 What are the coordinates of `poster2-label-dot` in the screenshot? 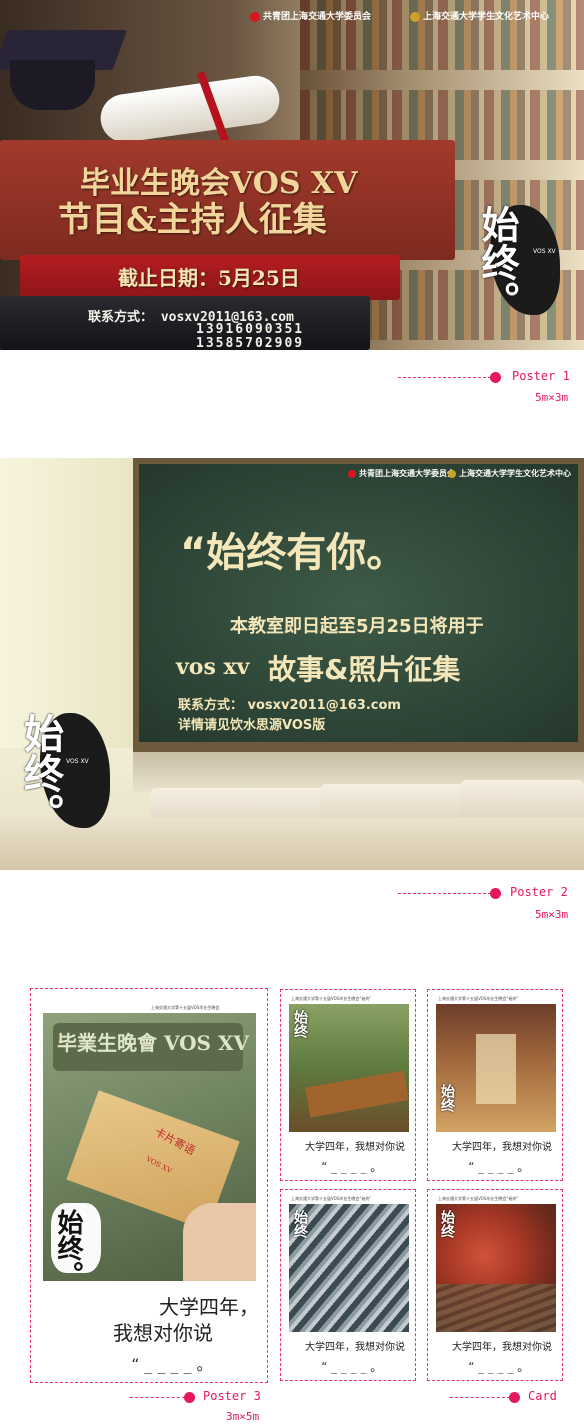 It's located at (495, 893).